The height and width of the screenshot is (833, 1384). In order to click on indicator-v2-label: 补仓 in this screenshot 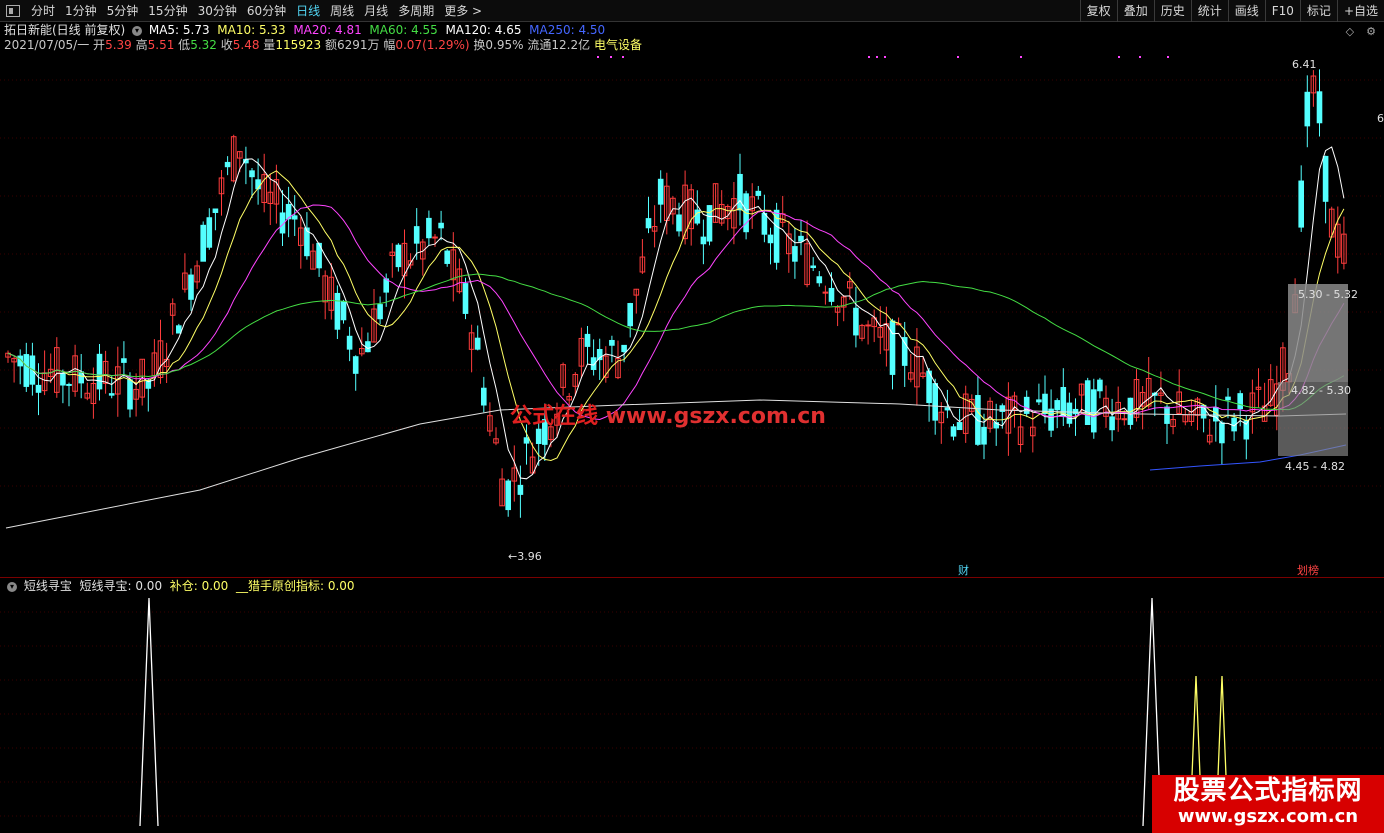, I will do `click(181, 586)`.